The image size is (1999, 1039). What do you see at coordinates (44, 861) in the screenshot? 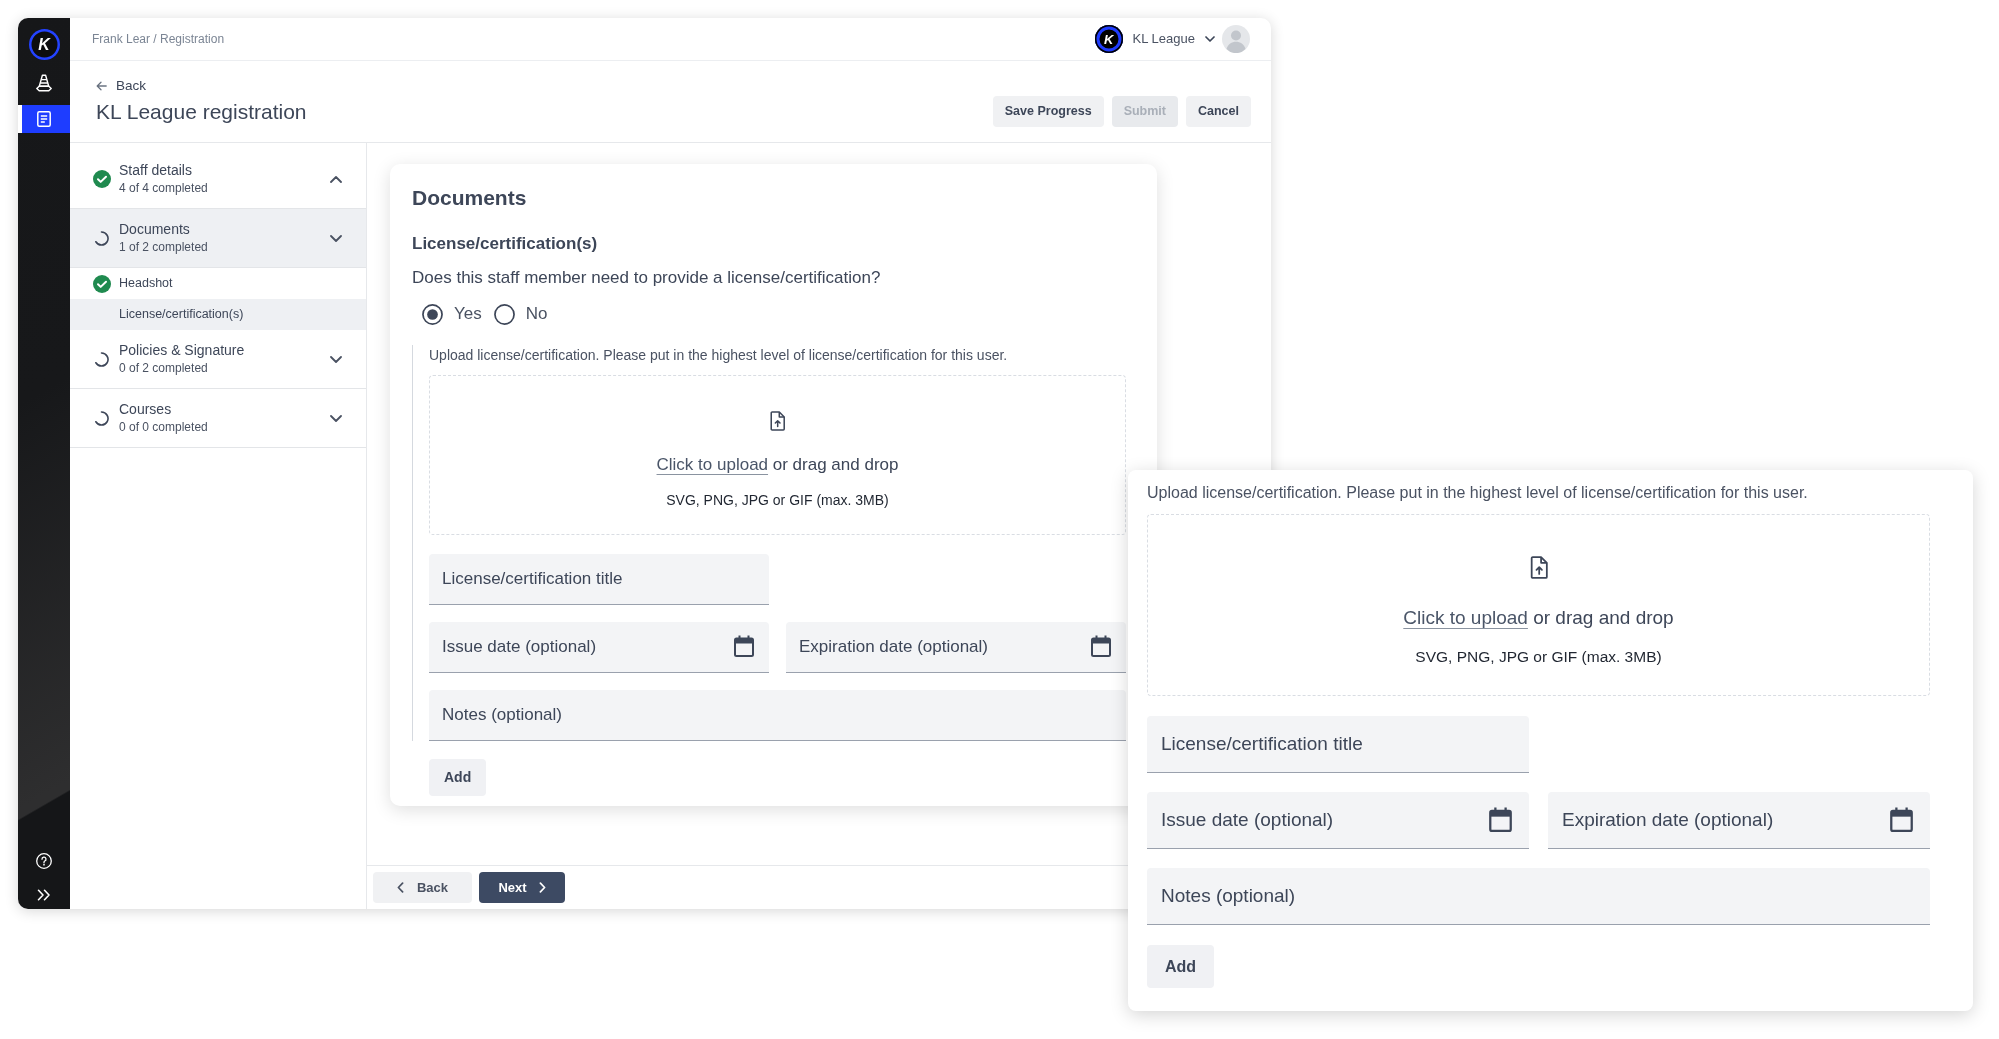
I see `help-icon` at bounding box center [44, 861].